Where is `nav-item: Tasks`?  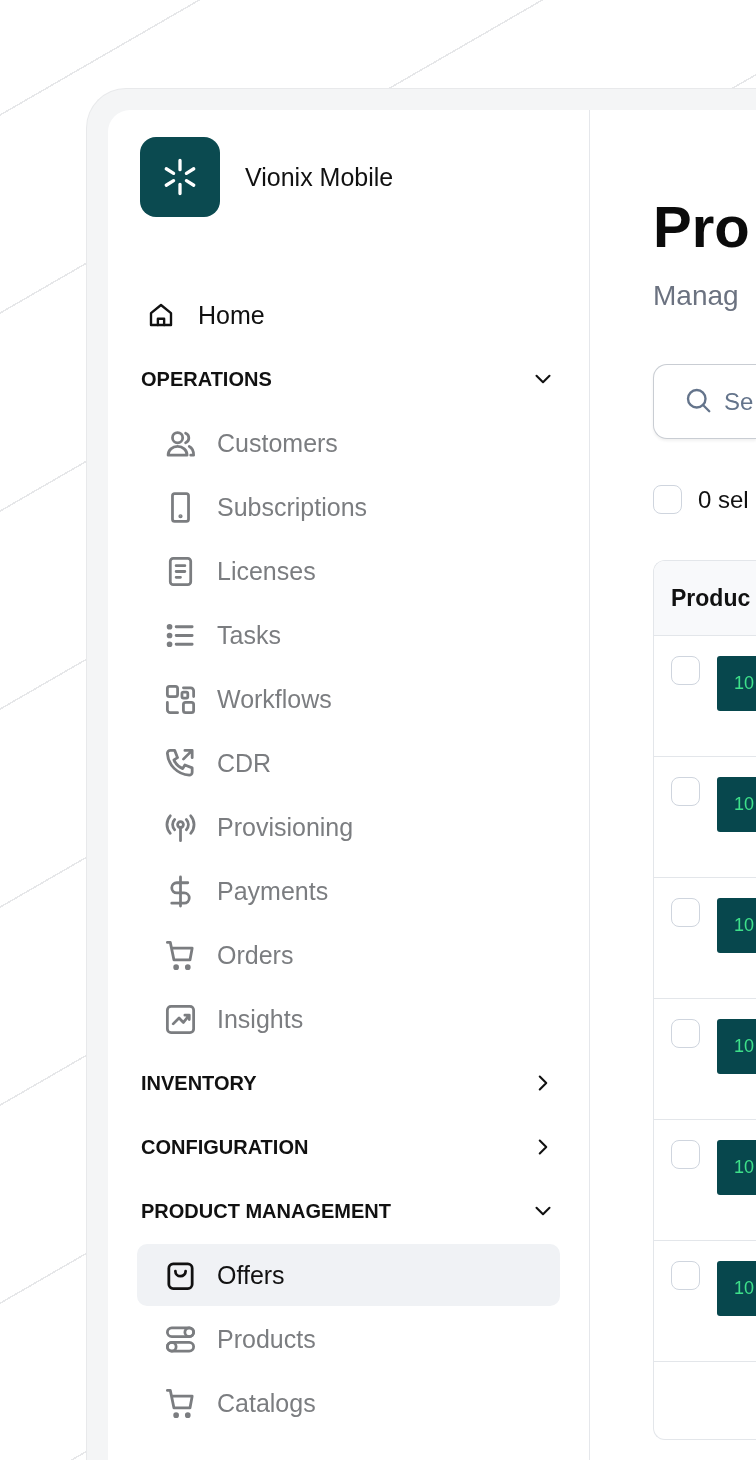 nav-item: Tasks is located at coordinates (348, 635).